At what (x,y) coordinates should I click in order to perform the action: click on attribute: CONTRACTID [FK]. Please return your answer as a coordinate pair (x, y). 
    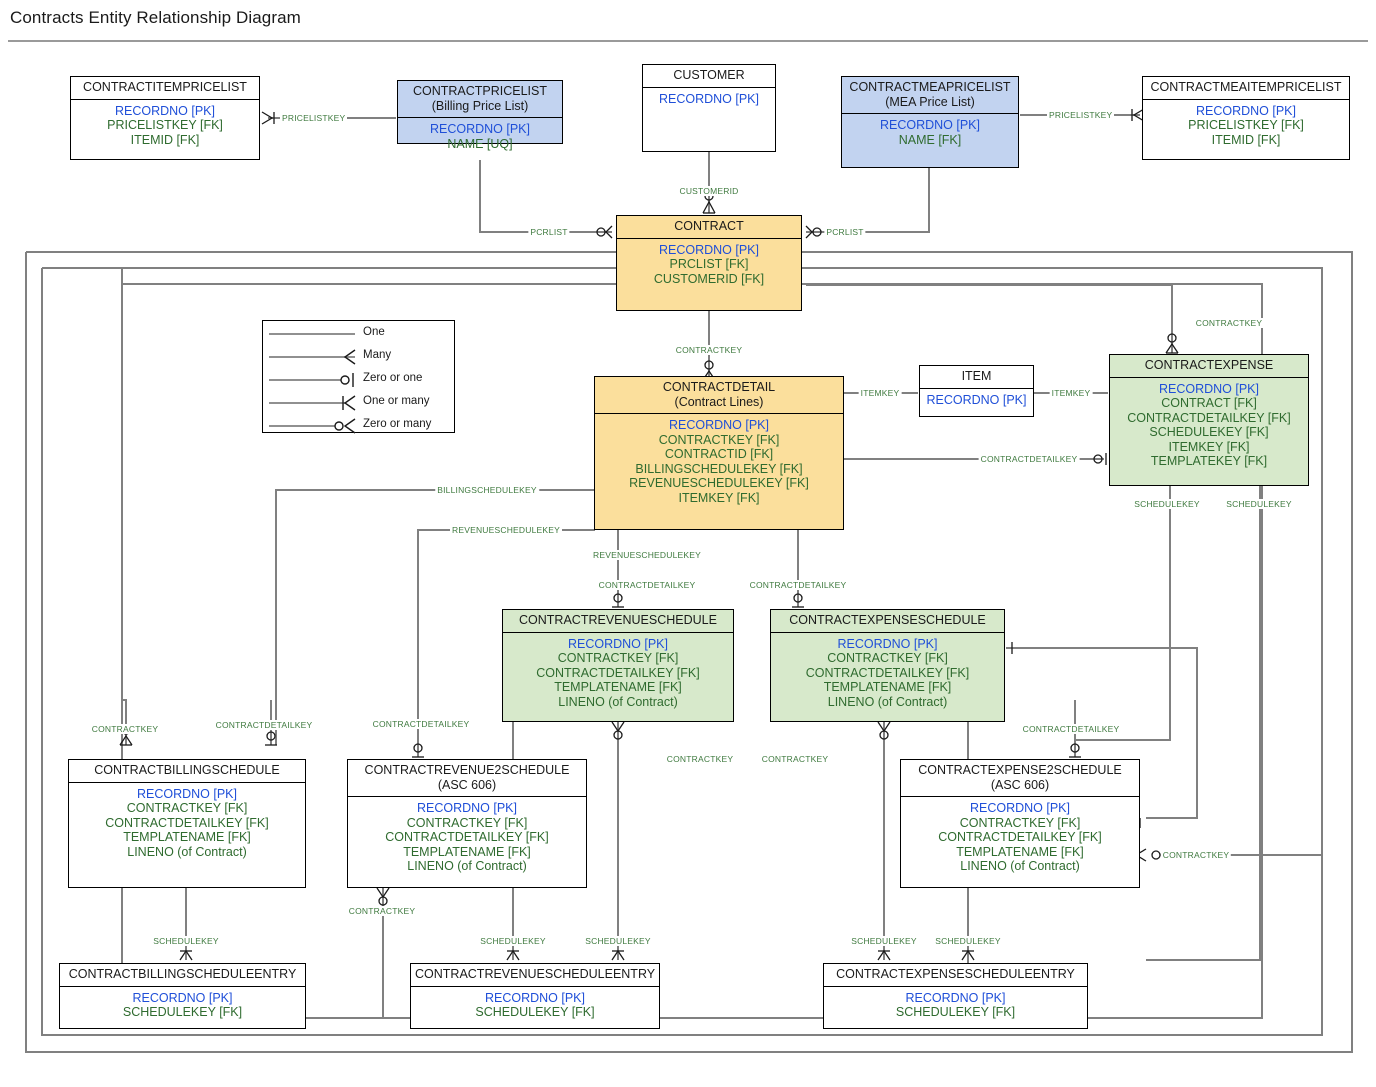
    Looking at the image, I should click on (719, 454).